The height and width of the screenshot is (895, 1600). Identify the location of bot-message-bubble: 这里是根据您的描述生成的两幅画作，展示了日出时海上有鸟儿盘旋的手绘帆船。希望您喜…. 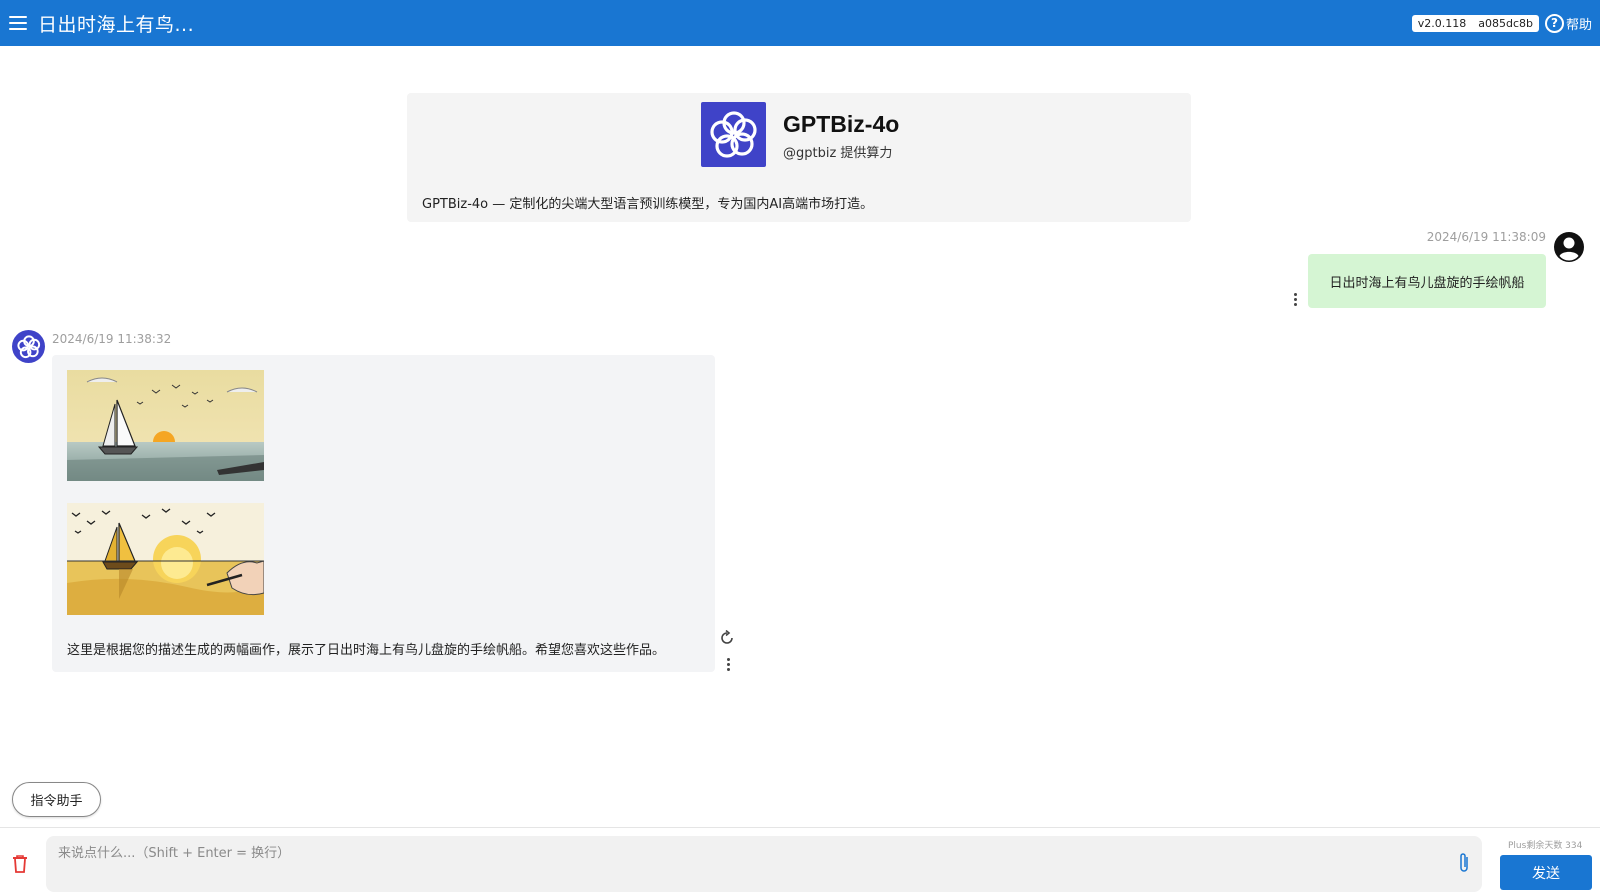
(383, 513).